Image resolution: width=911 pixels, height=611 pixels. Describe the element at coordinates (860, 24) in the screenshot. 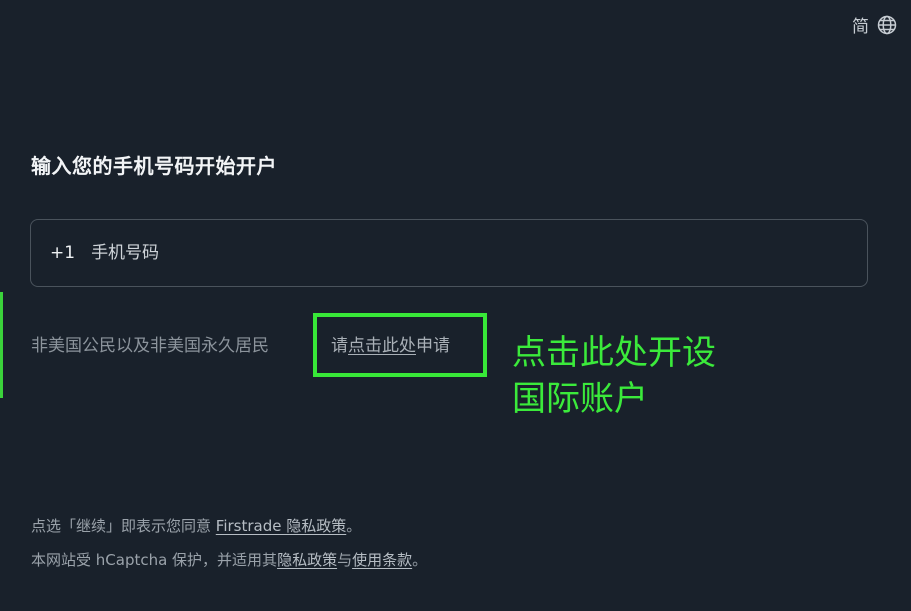

I see `language-label: 简` at that location.